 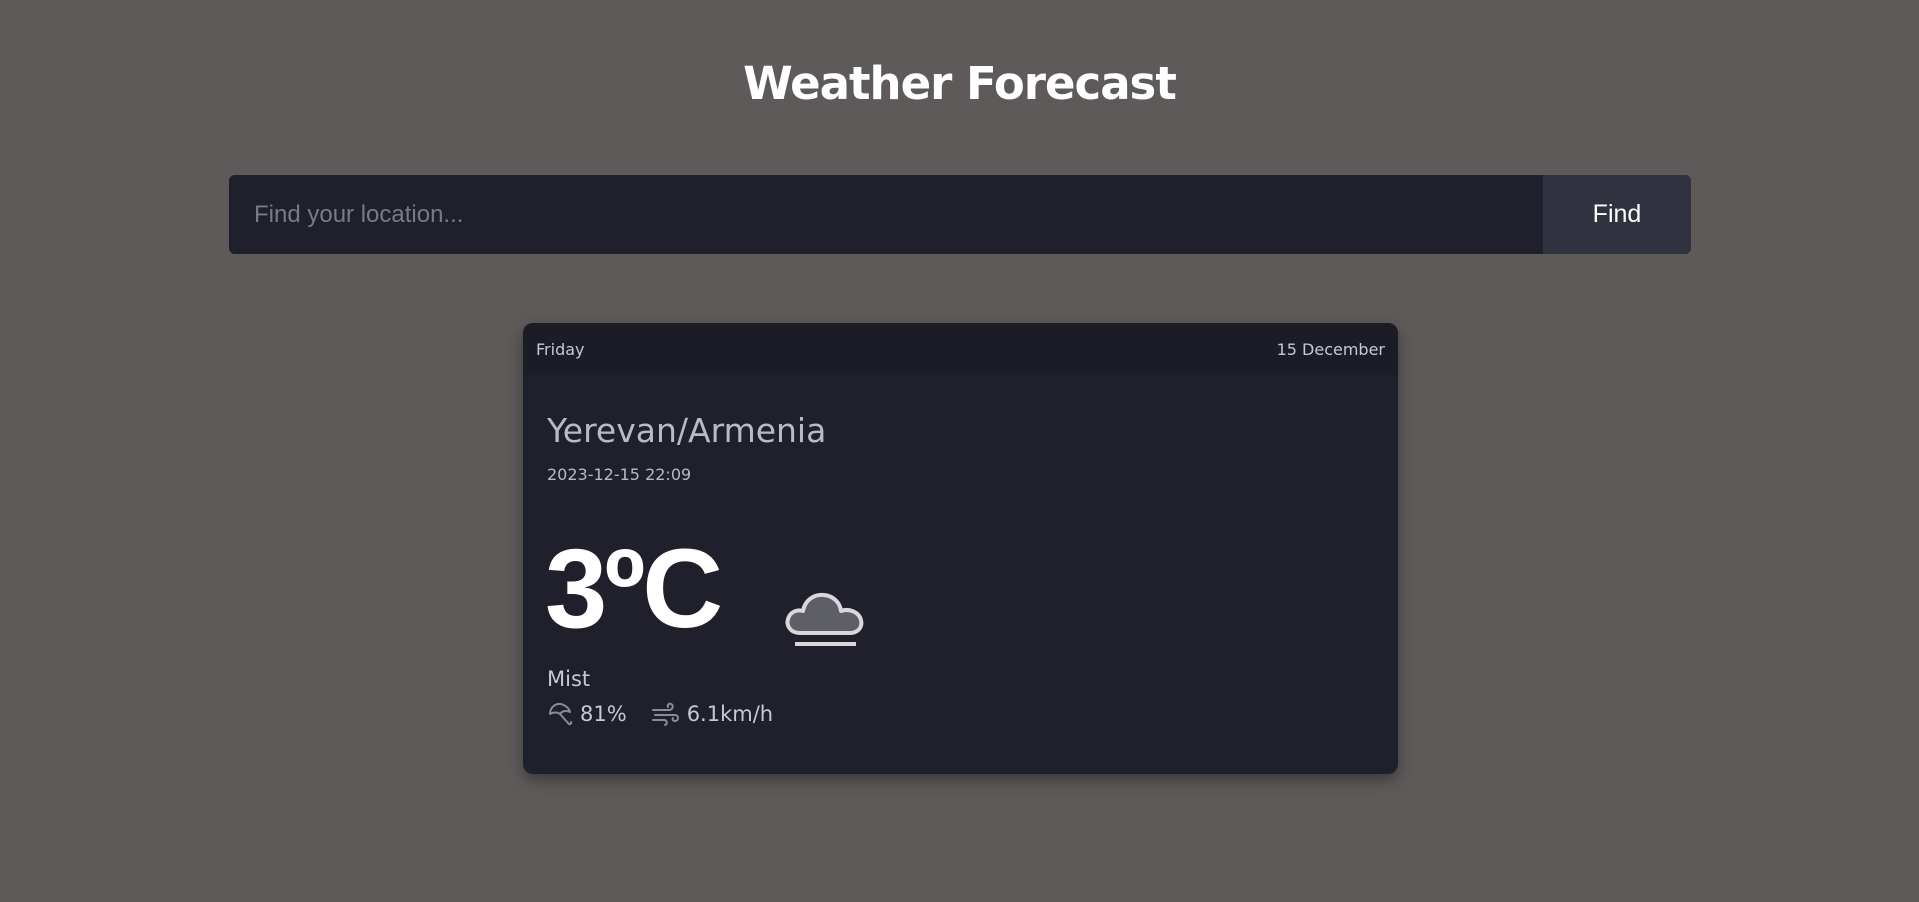 What do you see at coordinates (603, 713) in the screenshot?
I see `humidity-value: 81%` at bounding box center [603, 713].